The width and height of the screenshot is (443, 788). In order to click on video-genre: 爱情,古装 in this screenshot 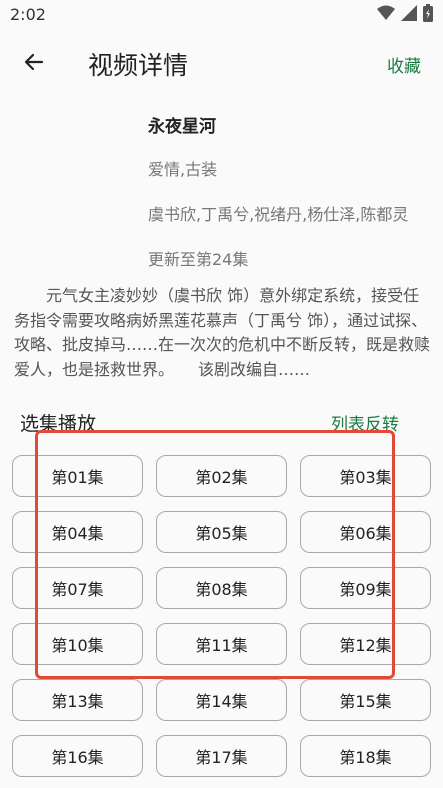, I will do `click(183, 169)`.